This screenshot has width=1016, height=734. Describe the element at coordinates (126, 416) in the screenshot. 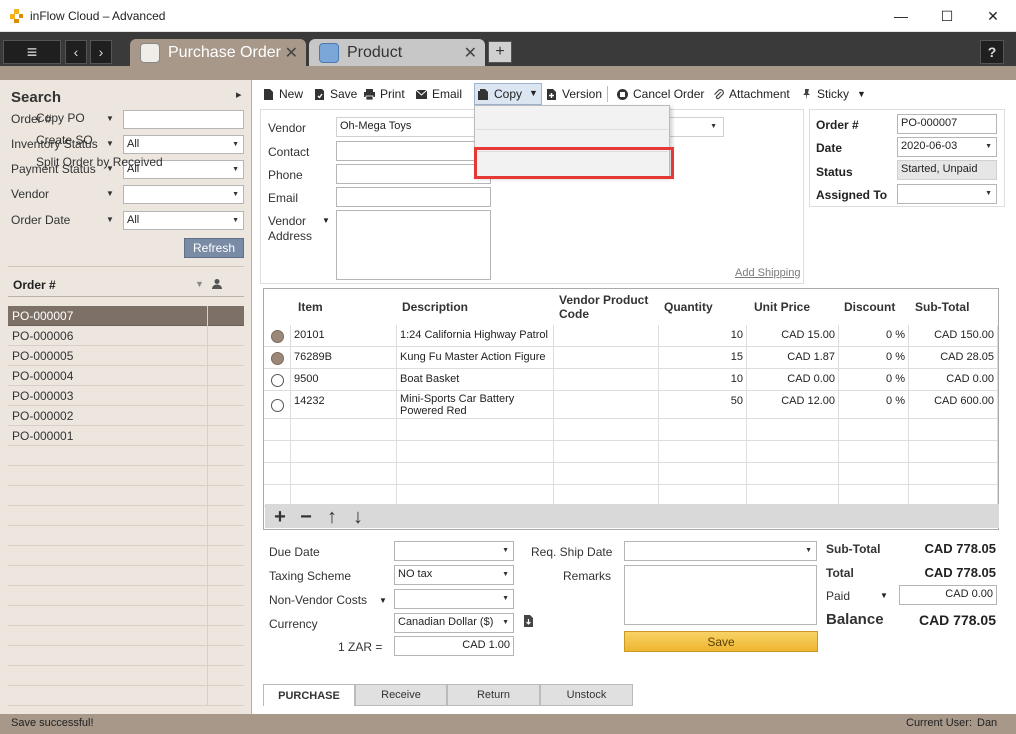

I see `order-row: PO-000002` at that location.